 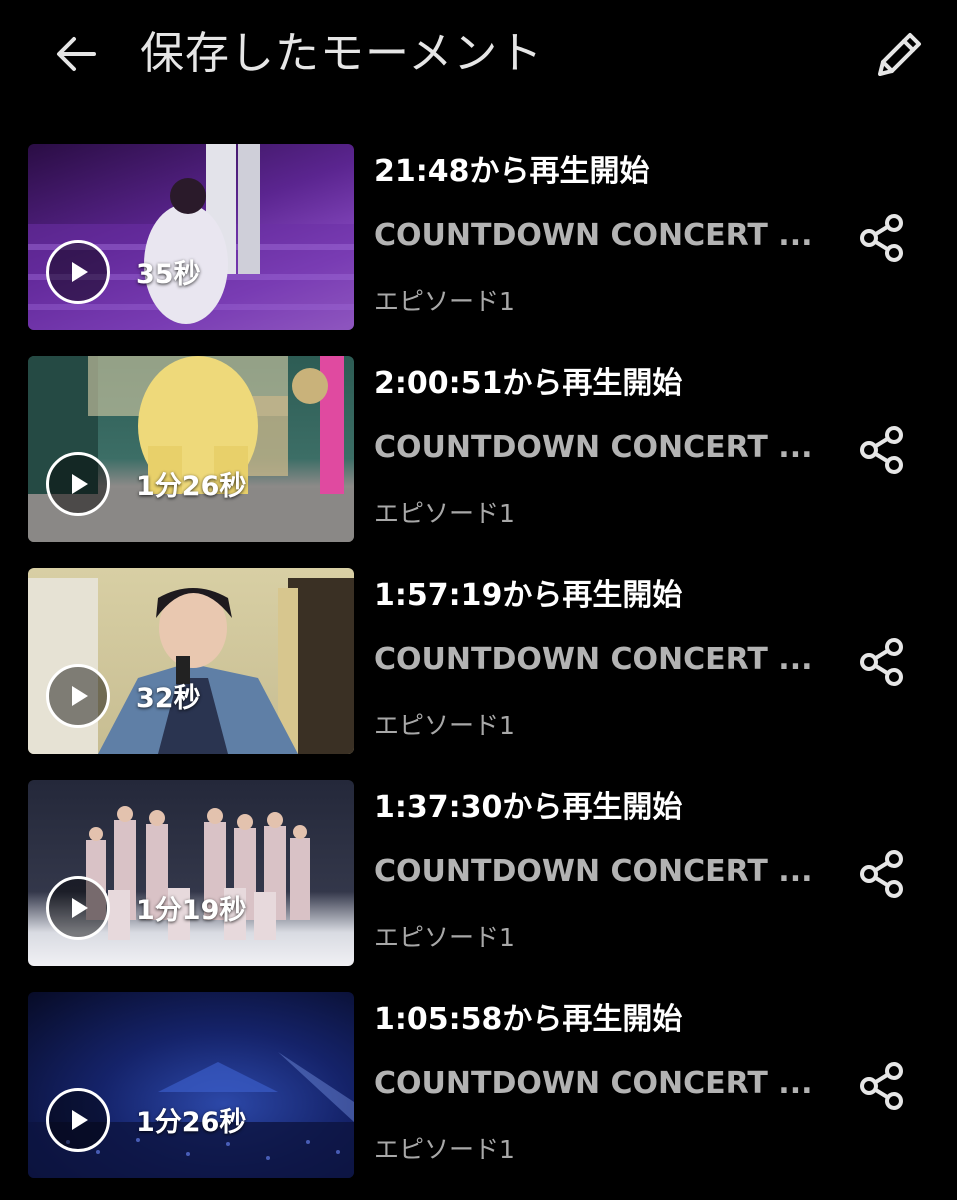 I want to click on page-title: 保存したモーメント, so click(x=342, y=53).